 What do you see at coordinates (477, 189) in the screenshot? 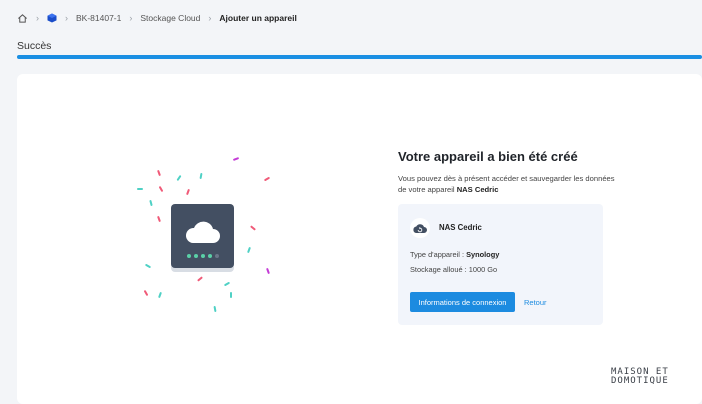
I see `description-device-name: NAS Cedric` at bounding box center [477, 189].